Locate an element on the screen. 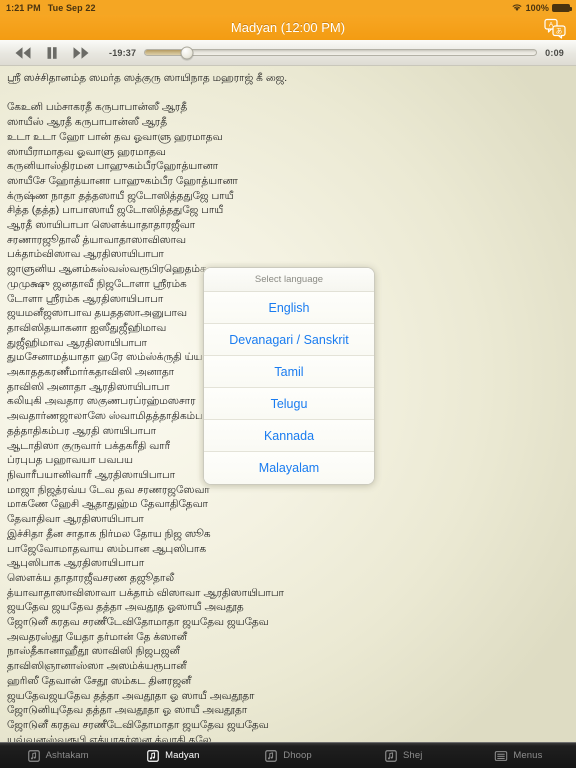 The width and height of the screenshot is (576, 768). lyric-line: ஹரிஸீ தேவான் சேதூ ஸம்கட தினரஜனீ is located at coordinates (99, 681).